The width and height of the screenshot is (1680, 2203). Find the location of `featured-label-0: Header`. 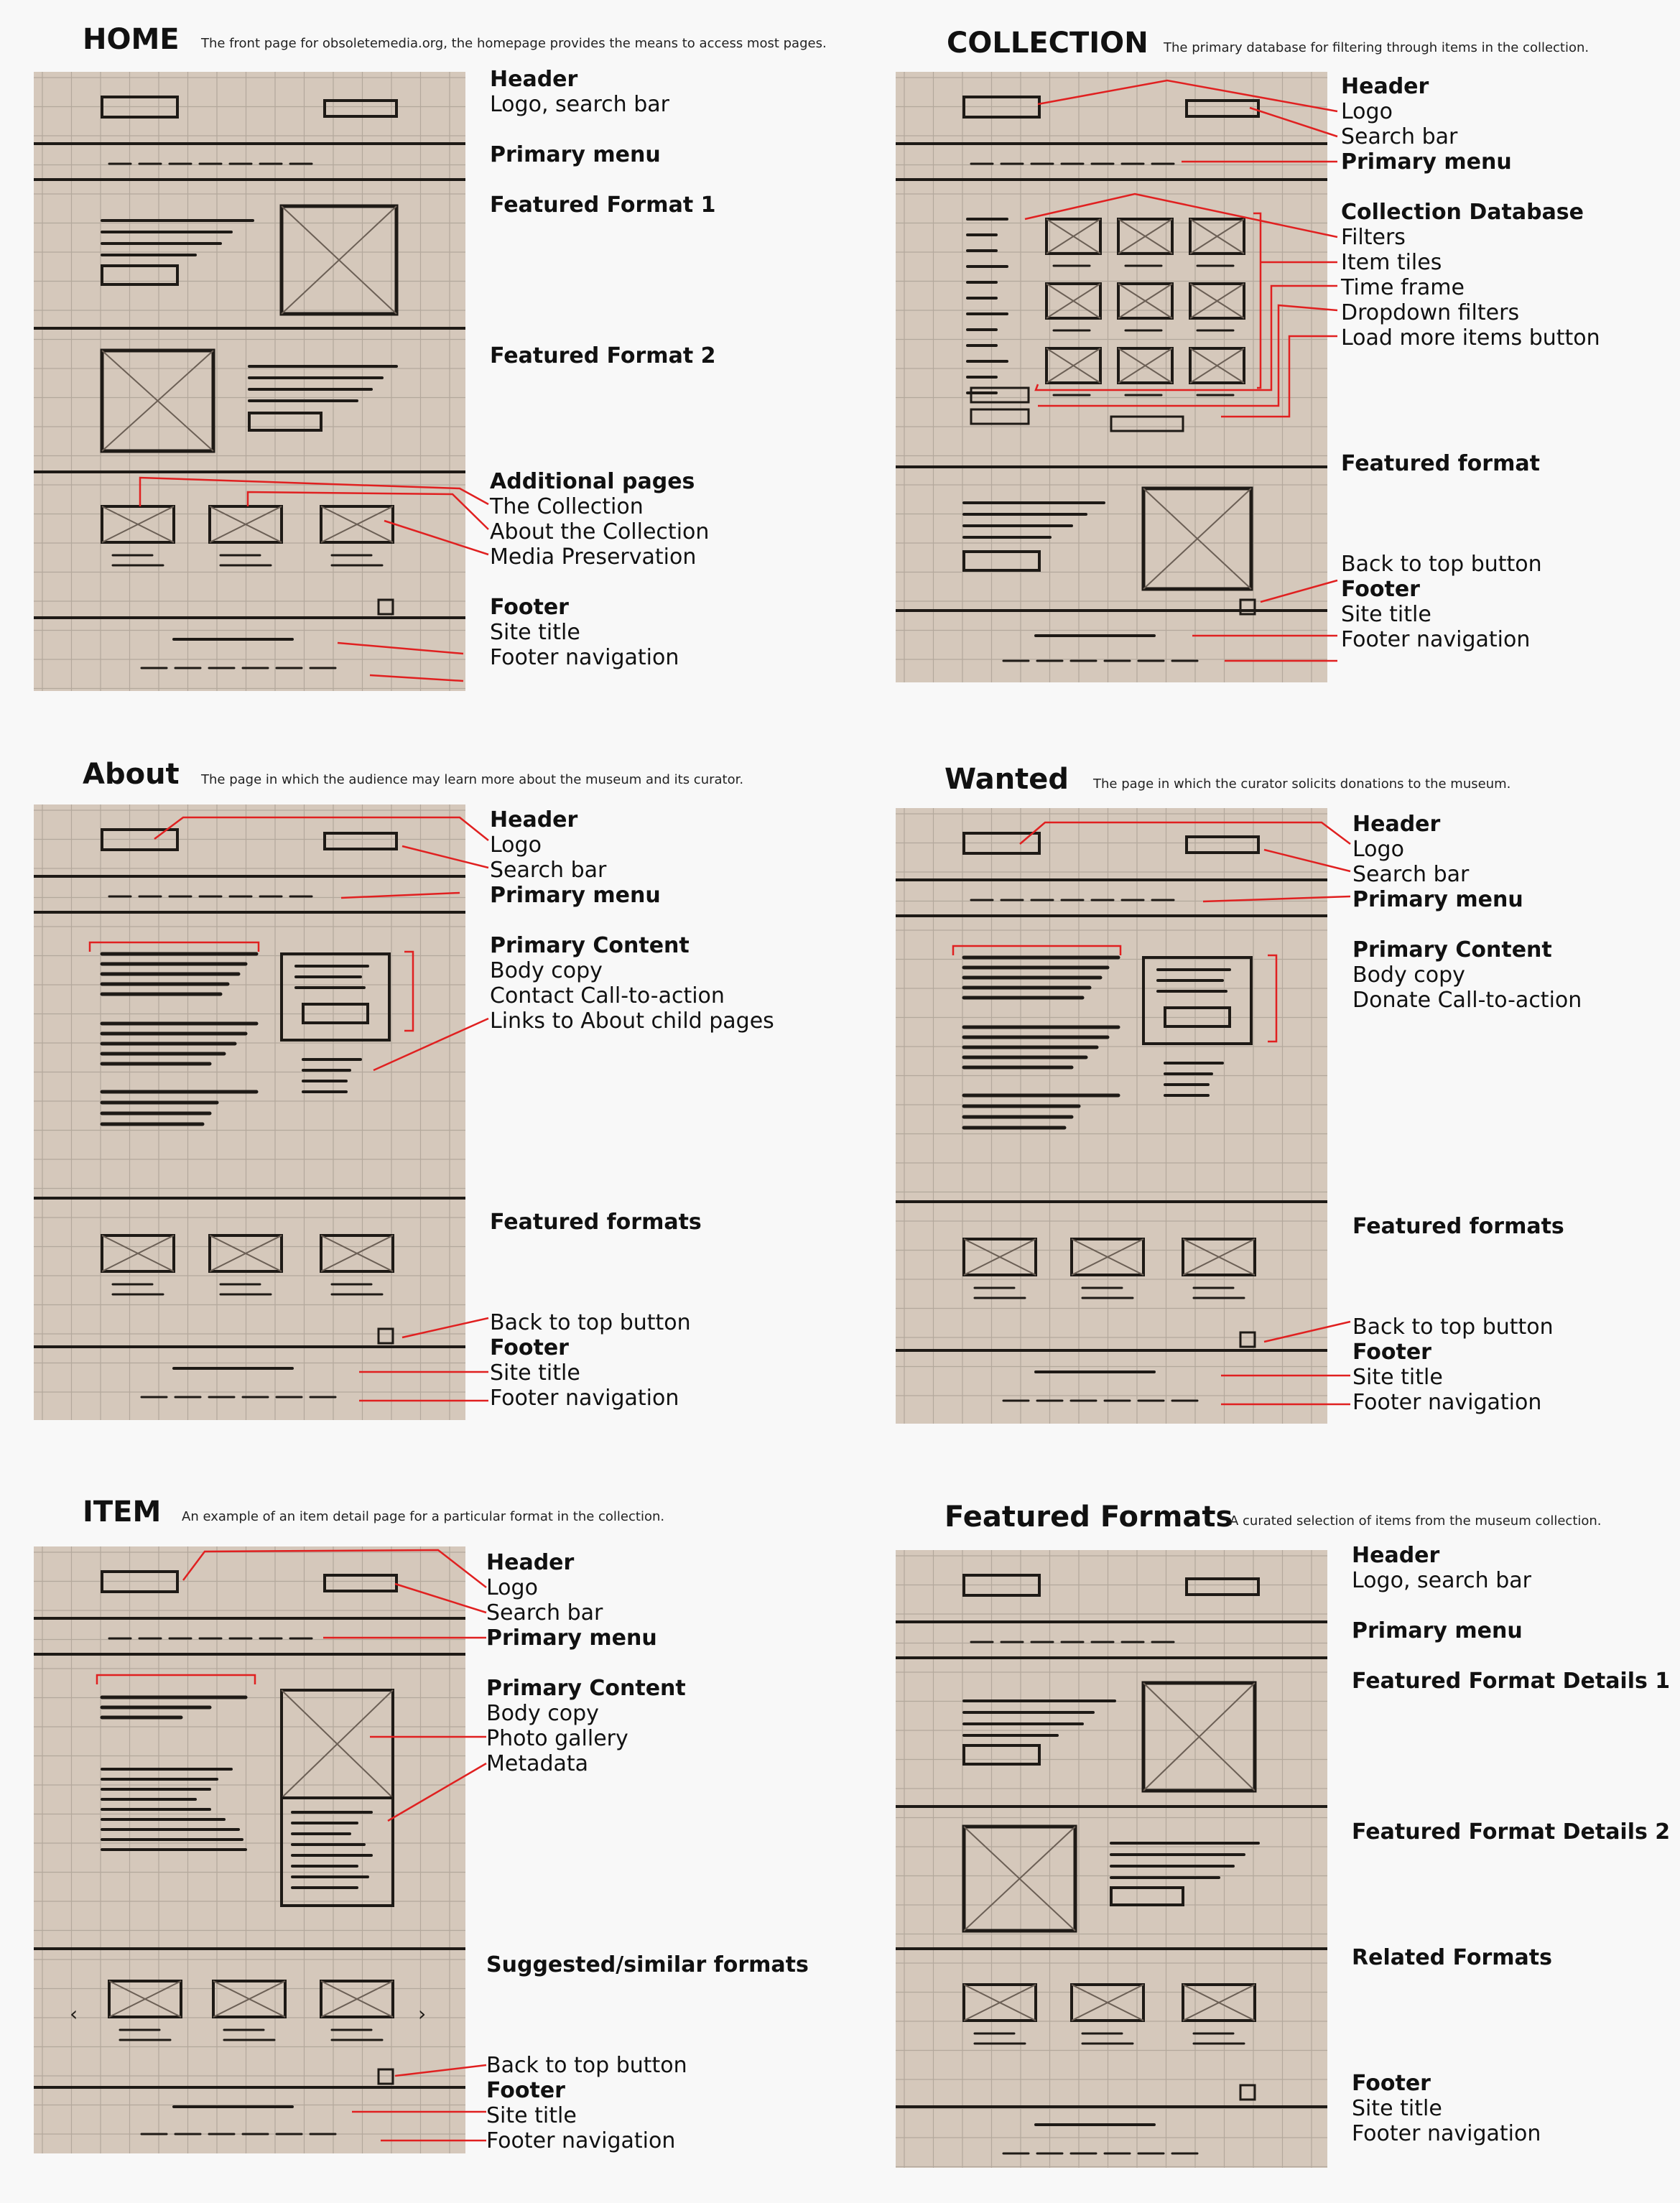

featured-label-0: Header is located at coordinates (1396, 1556).